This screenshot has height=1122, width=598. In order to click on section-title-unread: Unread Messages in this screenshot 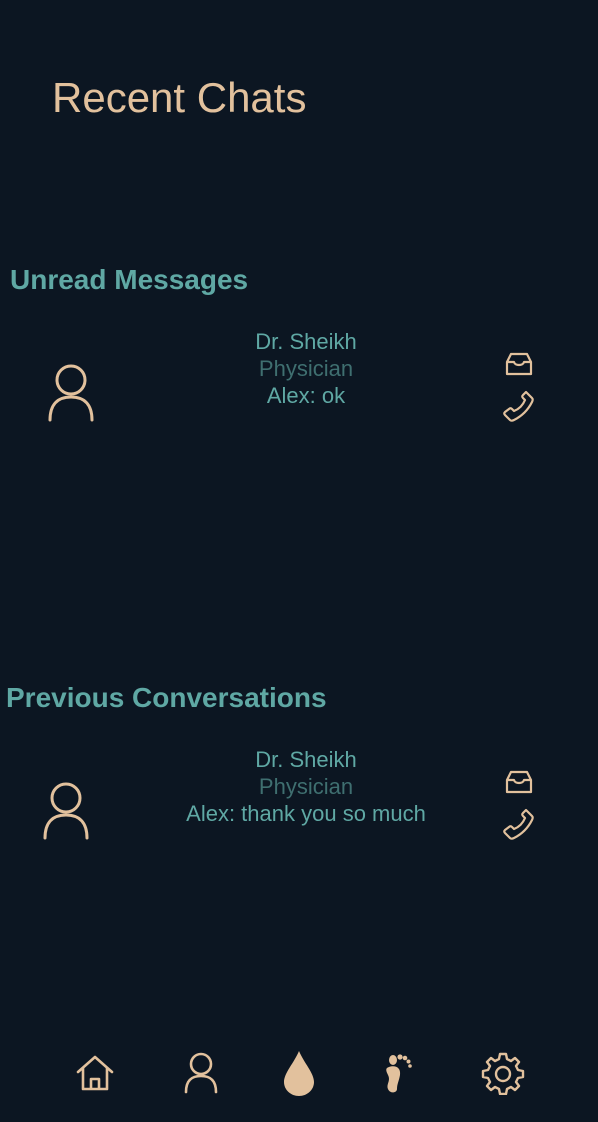, I will do `click(129, 279)`.